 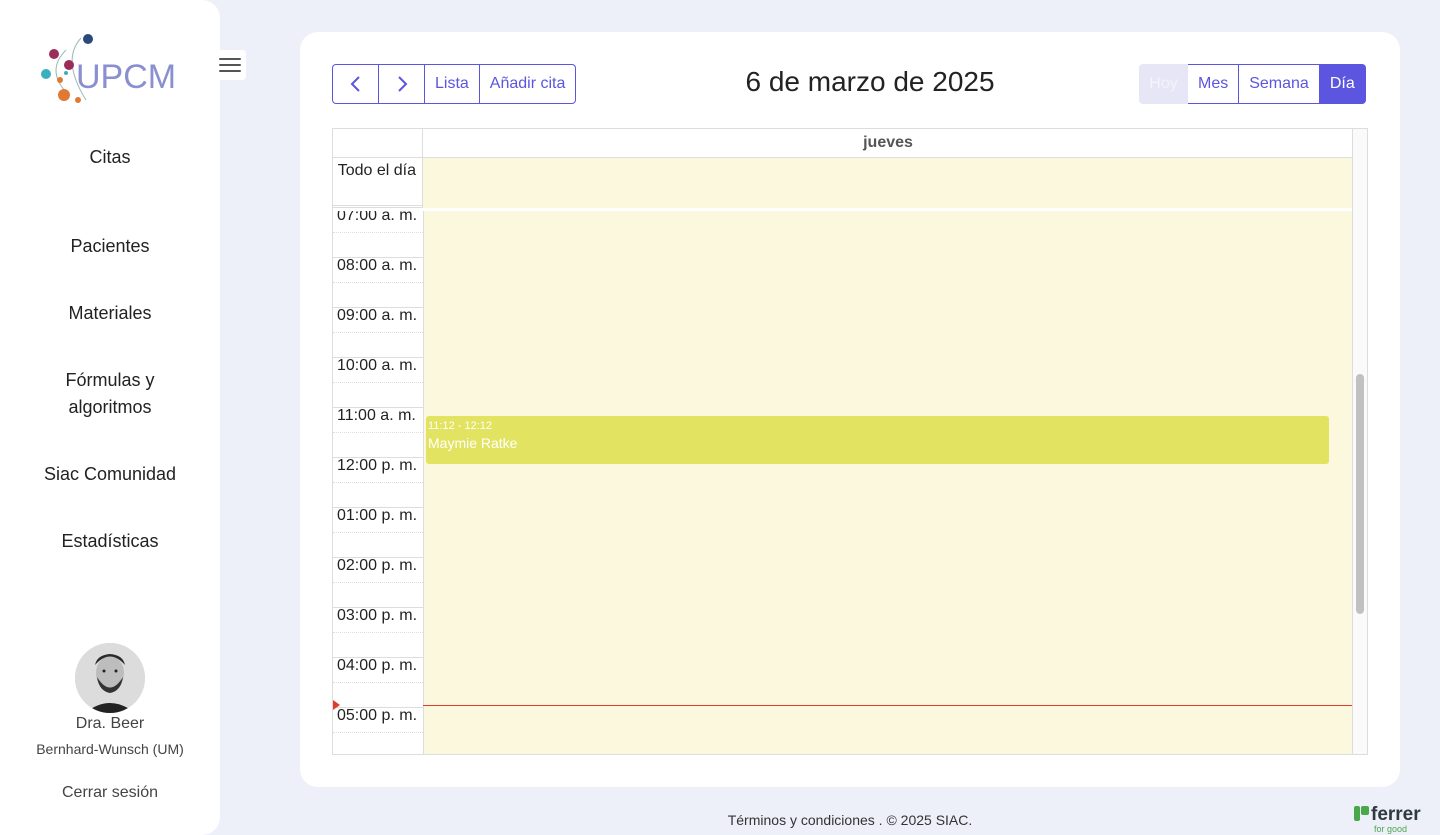 I want to click on appointment-event: 11:12 - 12:12 Maymie Ratke, so click(x=877, y=440).